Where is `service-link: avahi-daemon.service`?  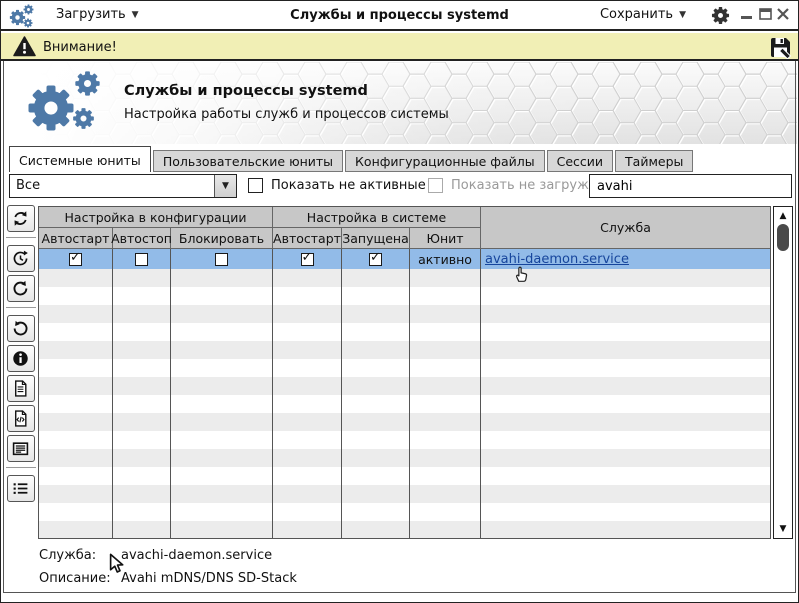
service-link: avahi-daemon.service is located at coordinates (557, 259).